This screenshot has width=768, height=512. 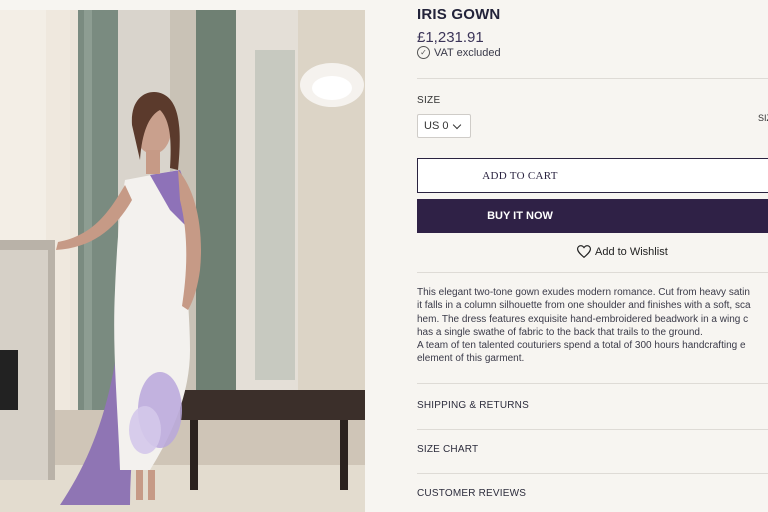 I want to click on description-line: element of this garment., so click(x=471, y=359).